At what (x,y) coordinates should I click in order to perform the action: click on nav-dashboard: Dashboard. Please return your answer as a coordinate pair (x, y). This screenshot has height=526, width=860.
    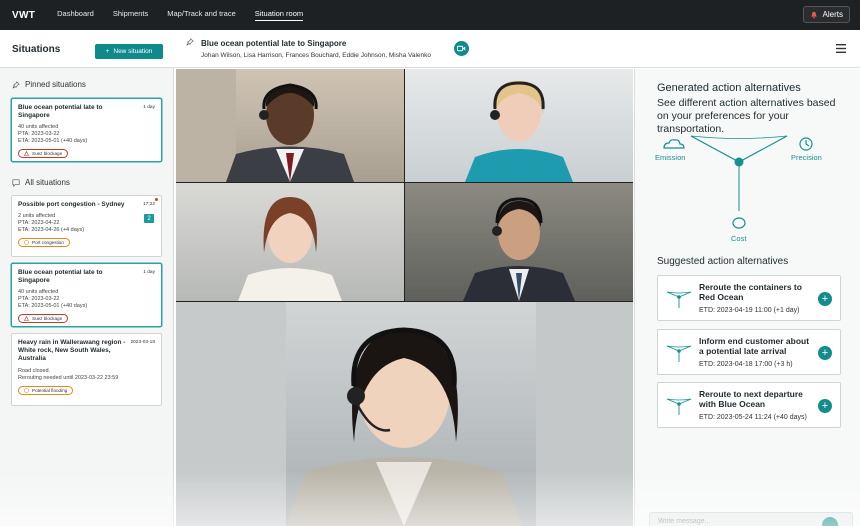
    Looking at the image, I should click on (75, 15).